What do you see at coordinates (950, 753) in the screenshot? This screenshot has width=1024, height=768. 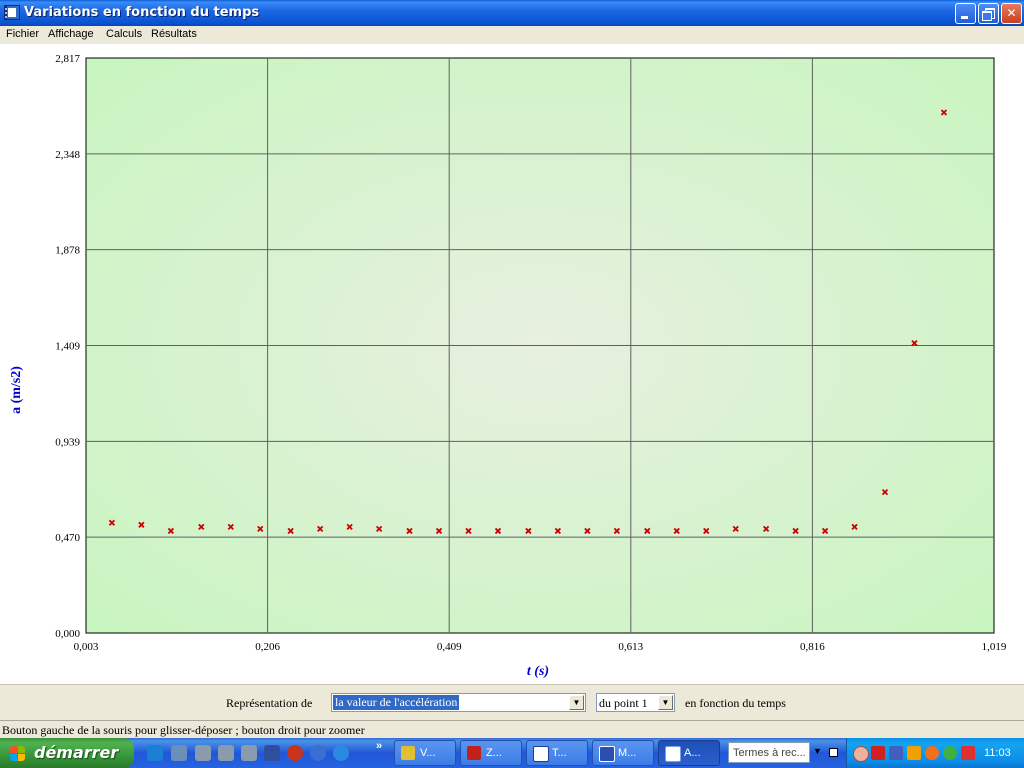 I see `update-tray-icon` at bounding box center [950, 753].